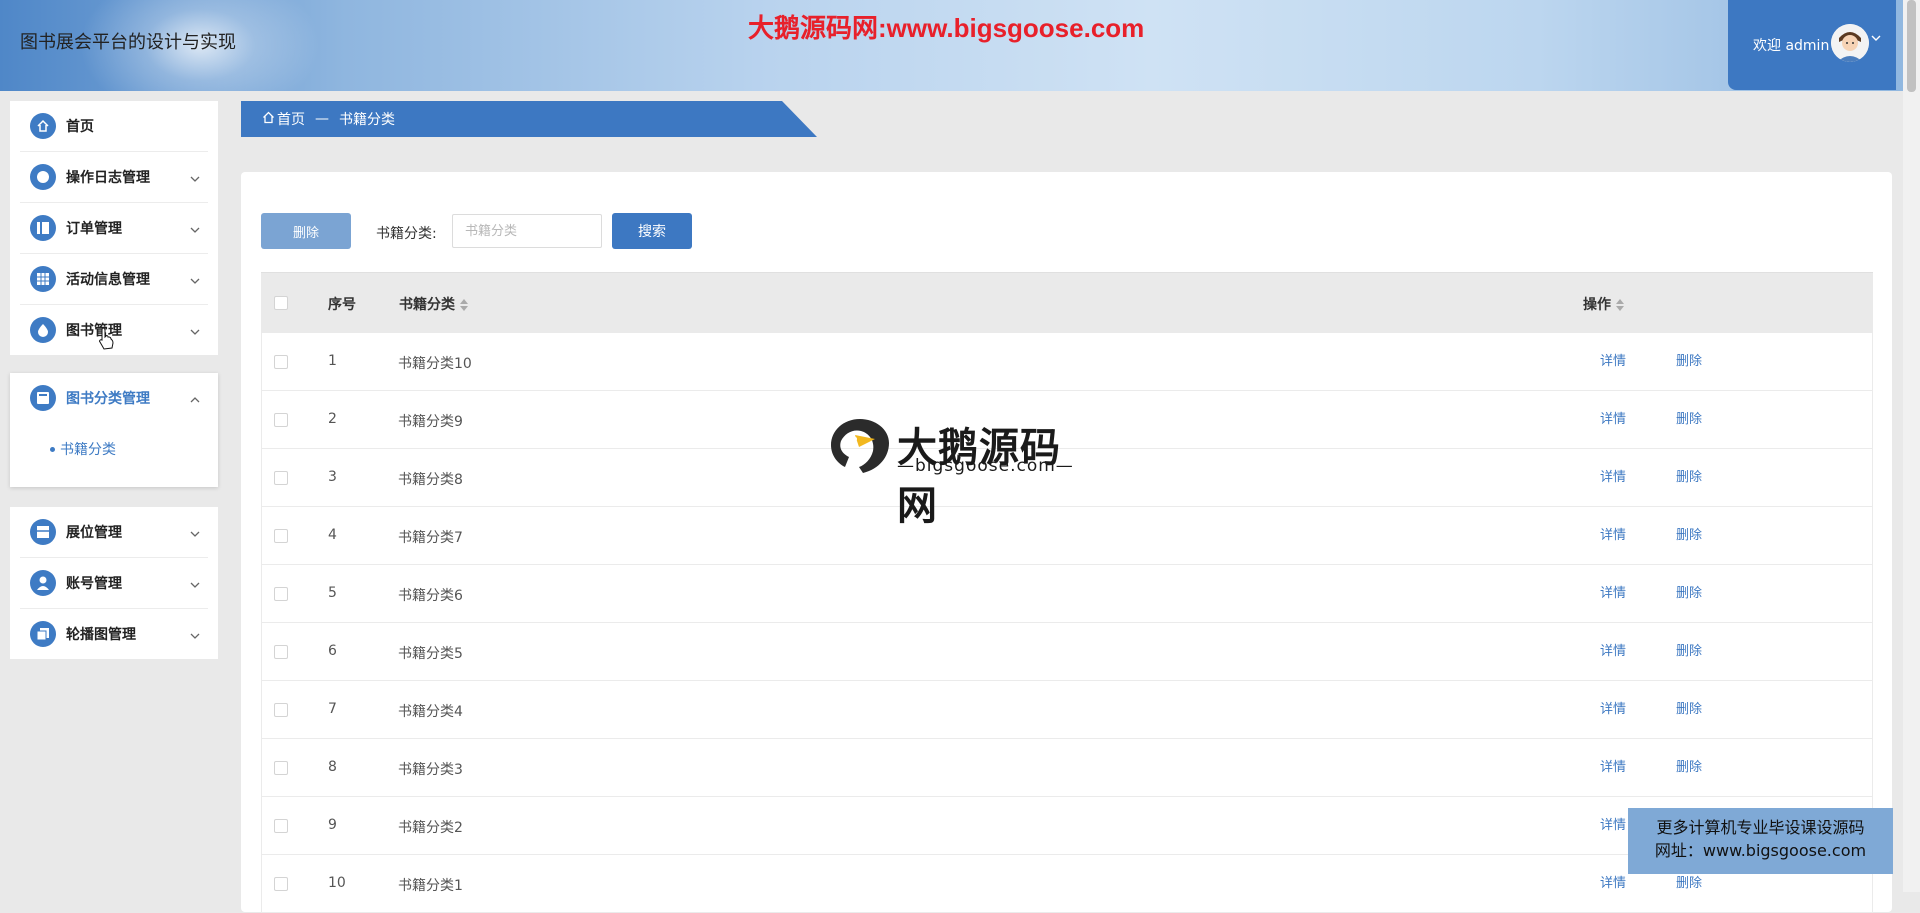 This screenshot has height=913, width=1920. What do you see at coordinates (430, 828) in the screenshot?
I see `row-category: 书籍分类2` at bounding box center [430, 828].